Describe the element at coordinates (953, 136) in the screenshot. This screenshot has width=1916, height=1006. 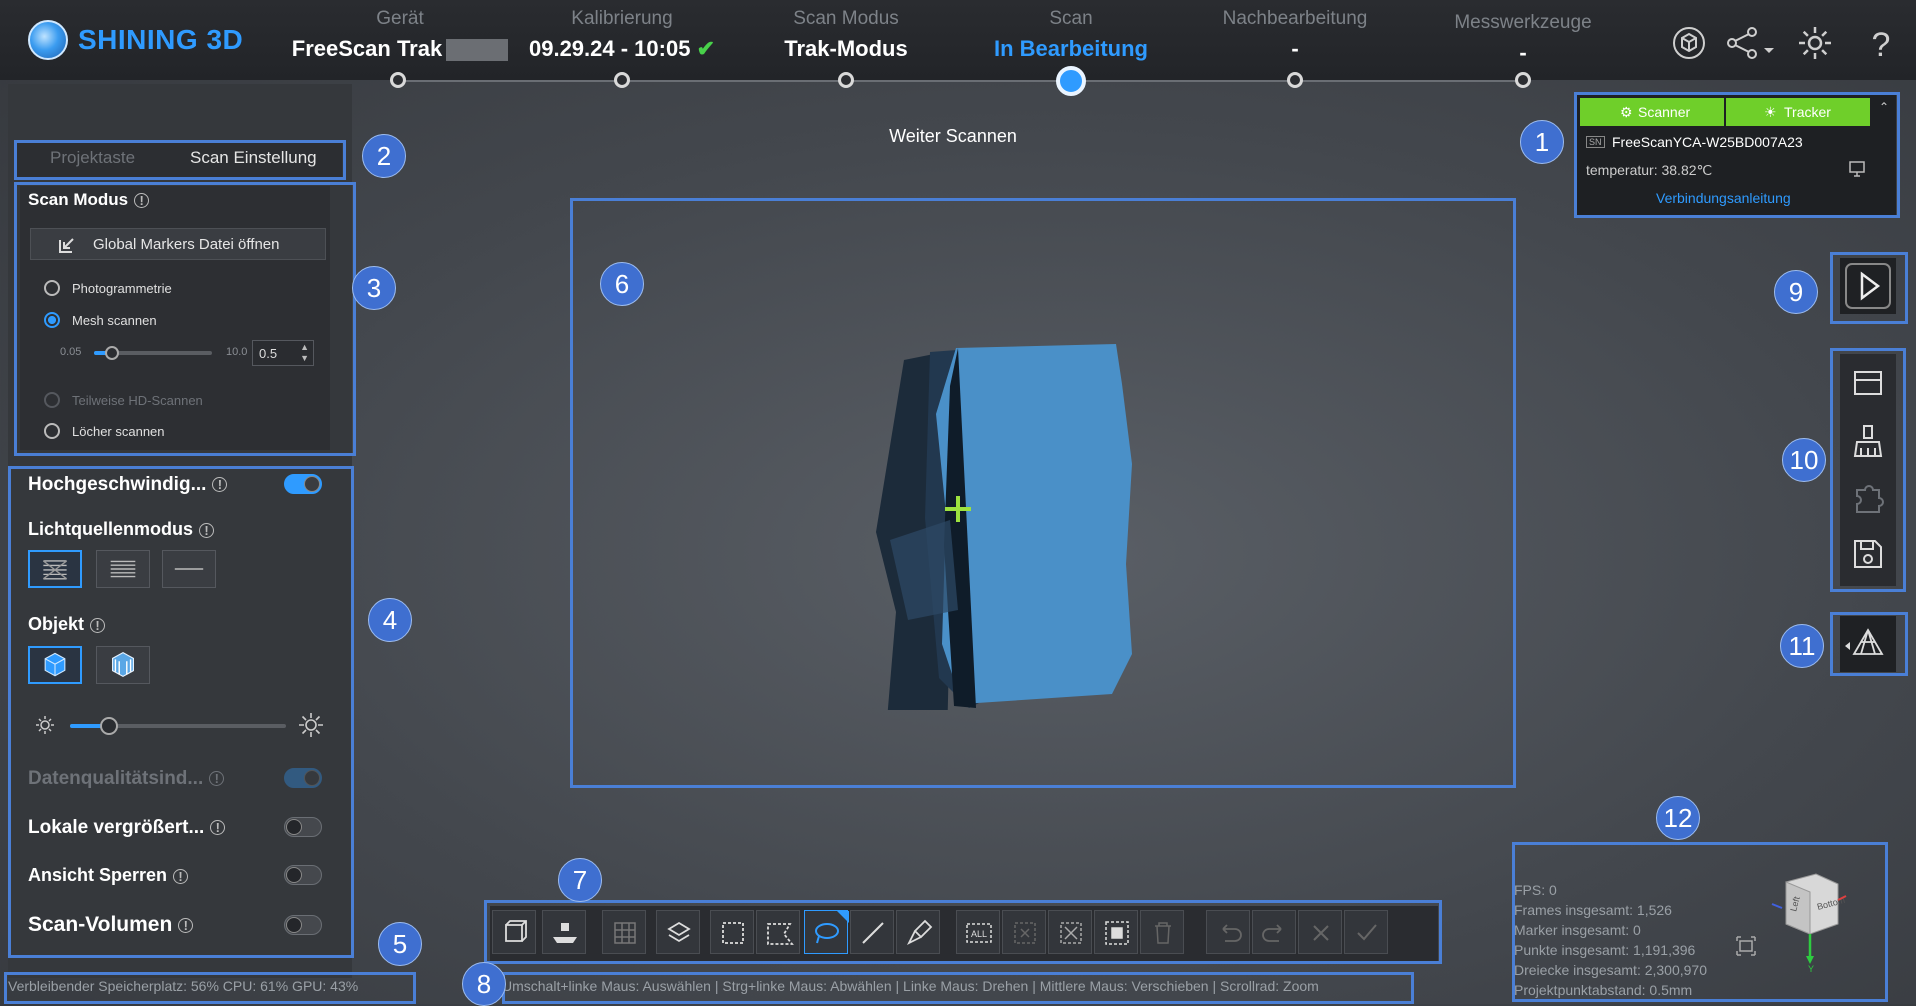
I see `status-banner: Weiter Scannen` at that location.